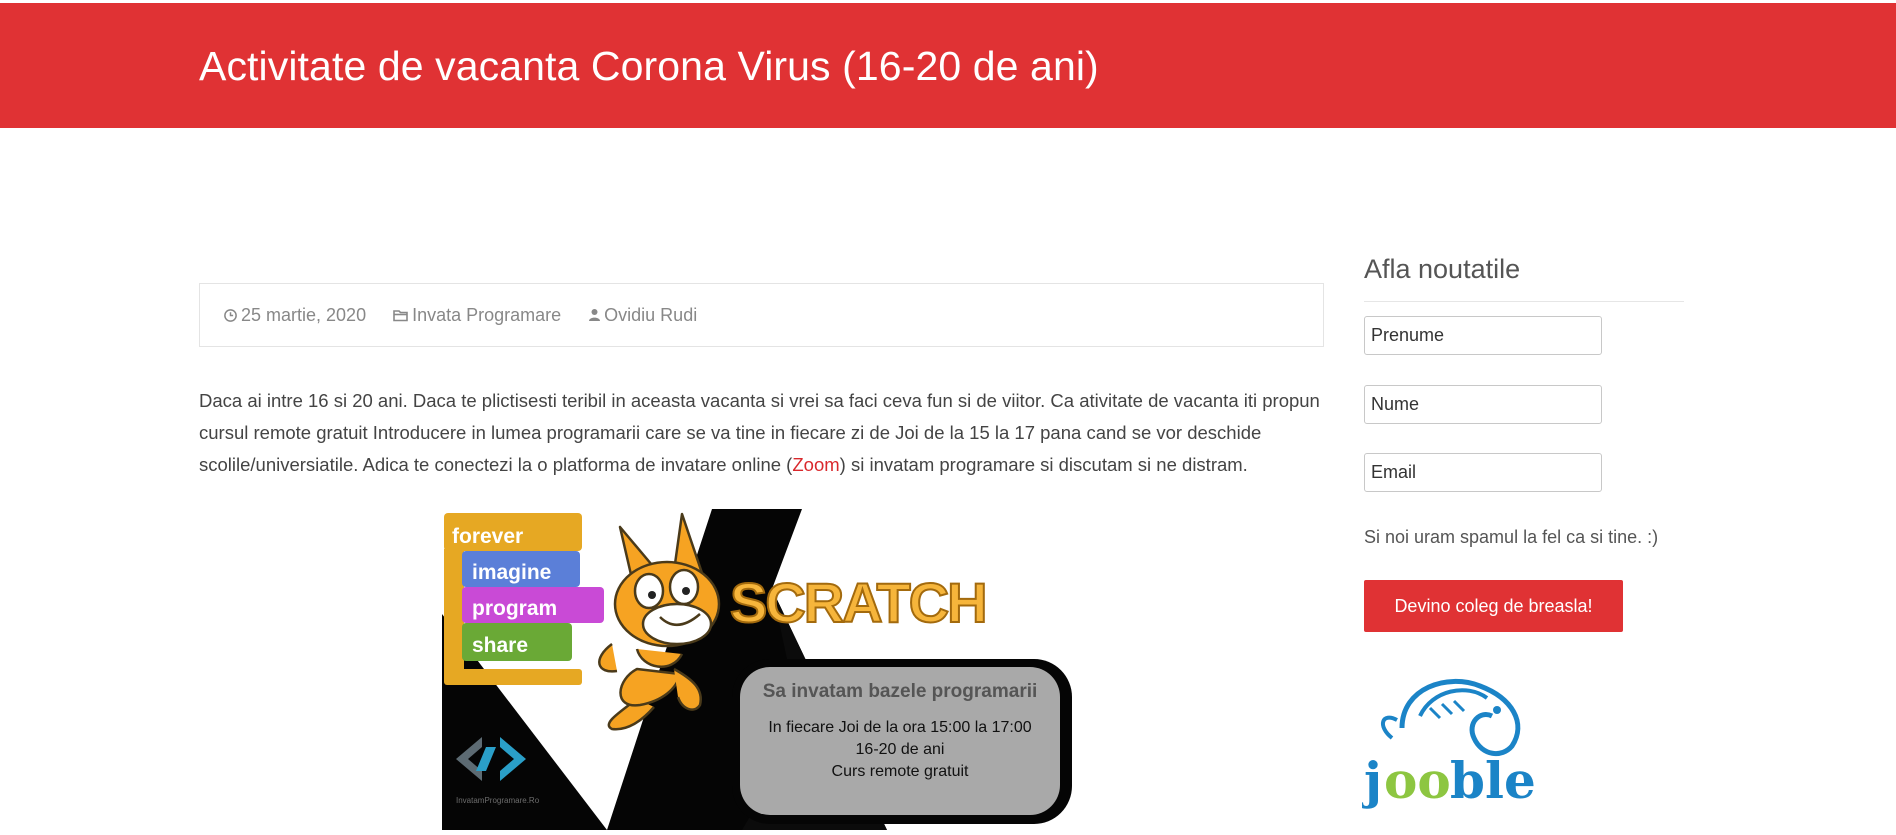 This screenshot has width=1896, height=835. Describe the element at coordinates (230, 315) in the screenshot. I see `clock-icon` at that location.